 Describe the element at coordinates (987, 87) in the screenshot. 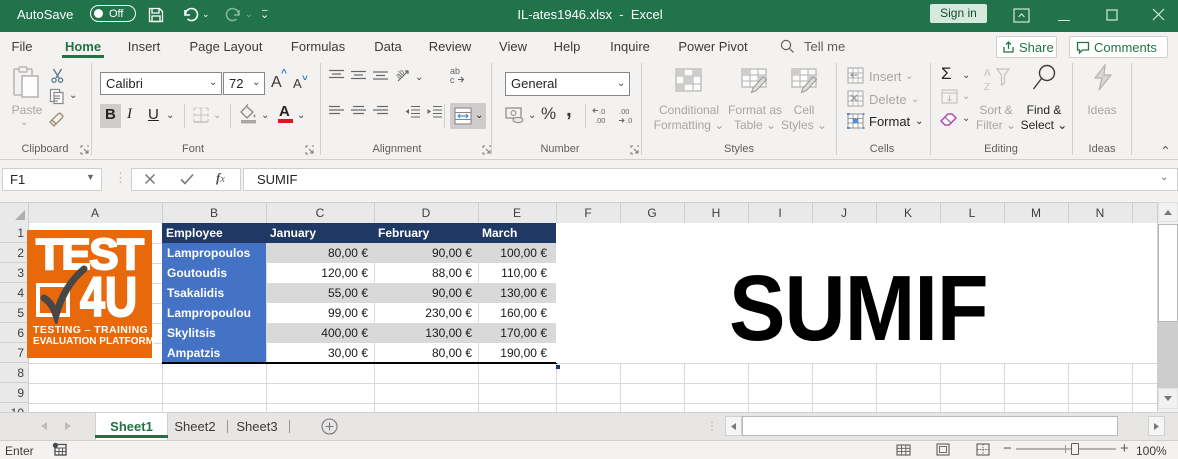

I see `svg-text: Z` at that location.